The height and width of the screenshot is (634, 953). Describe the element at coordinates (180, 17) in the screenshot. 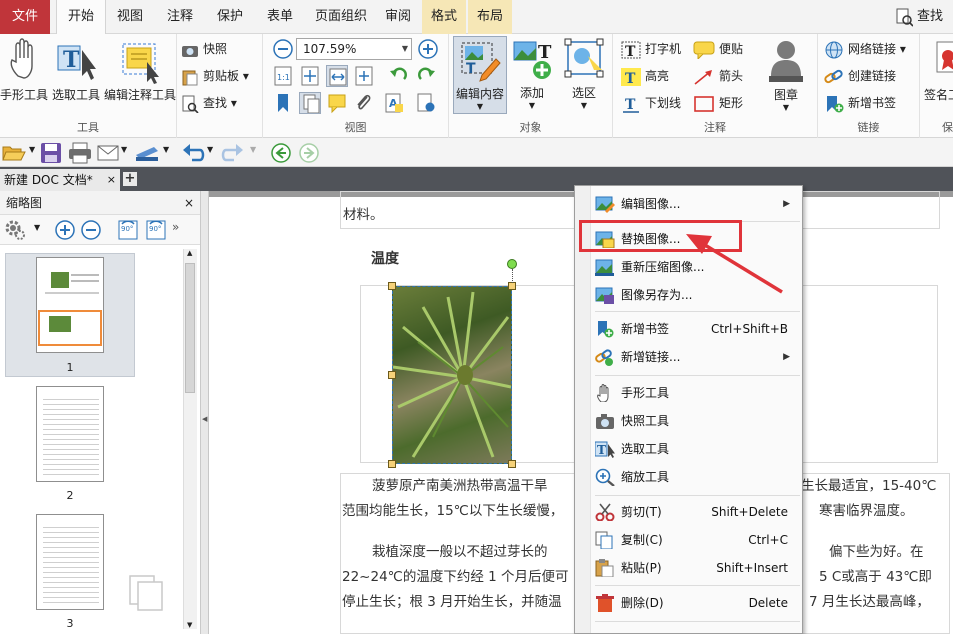

I see `tab-comment: 注释` at that location.